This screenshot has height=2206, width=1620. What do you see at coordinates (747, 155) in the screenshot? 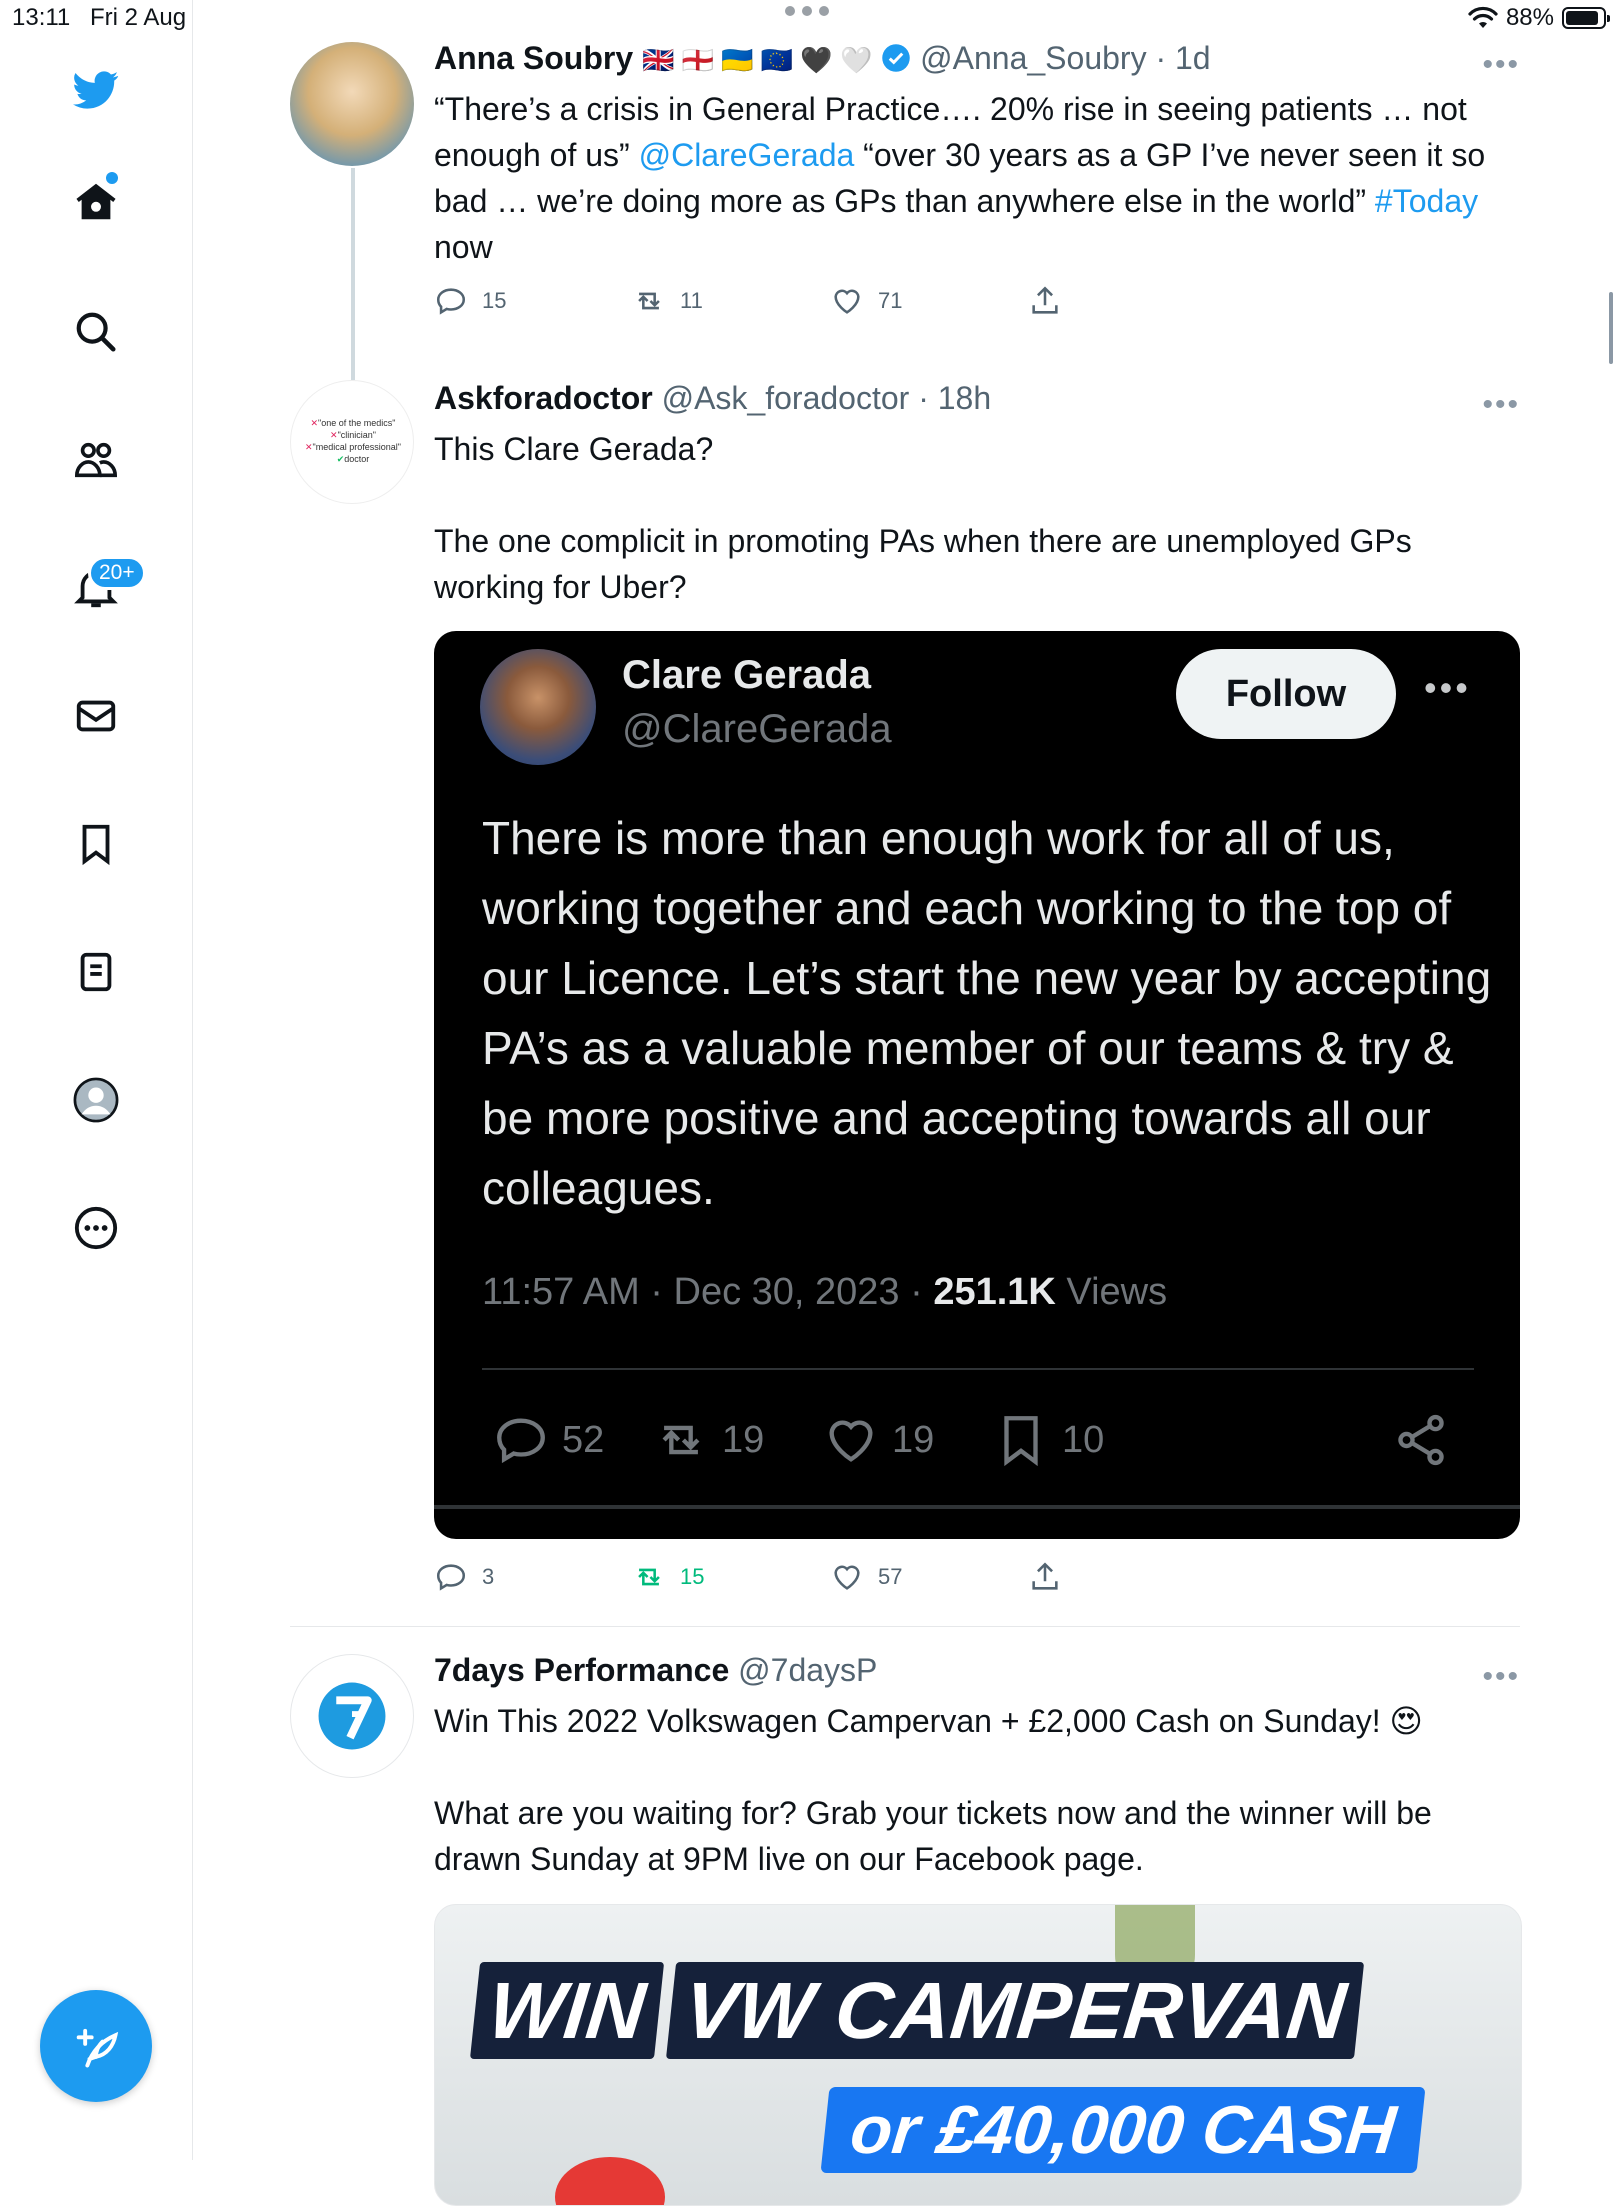
I see `mention-link: @ClareGerada` at bounding box center [747, 155].